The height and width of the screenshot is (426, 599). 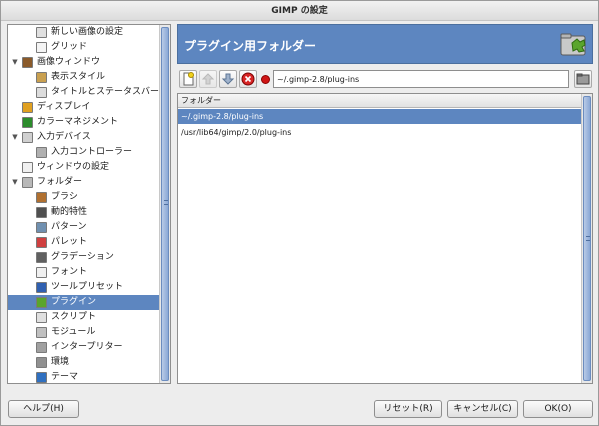 I want to click on sidebar-item-label: プラグイン, so click(x=74, y=302).